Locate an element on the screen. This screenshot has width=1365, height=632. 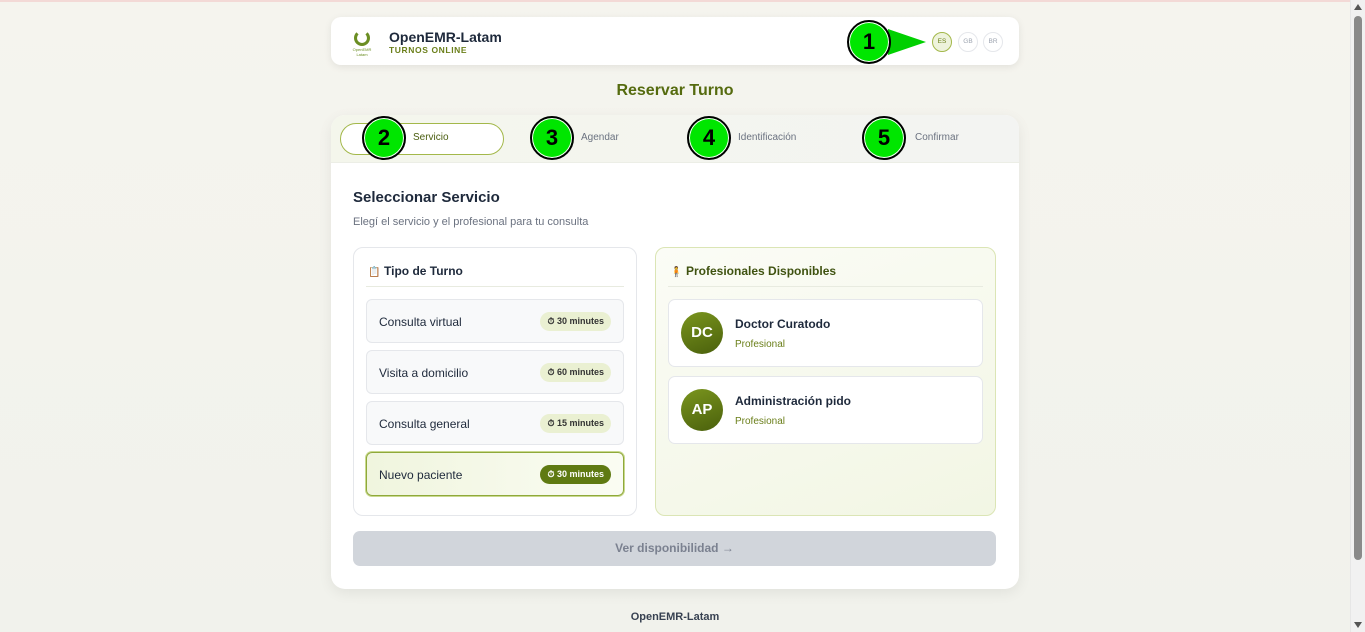
service-name: Nuevo paciente is located at coordinates (421, 475).